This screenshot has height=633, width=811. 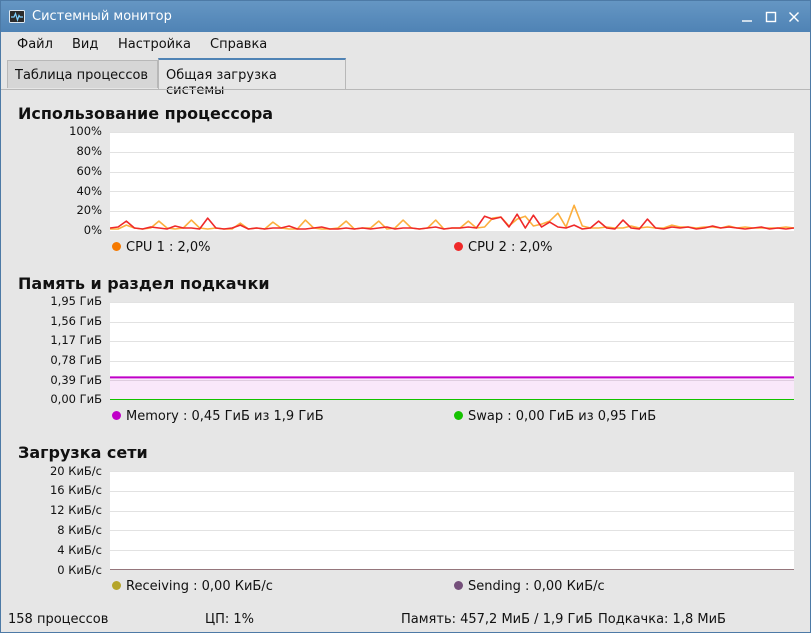 What do you see at coordinates (83, 452) in the screenshot?
I see `network-section-title: Загрузка сети` at bounding box center [83, 452].